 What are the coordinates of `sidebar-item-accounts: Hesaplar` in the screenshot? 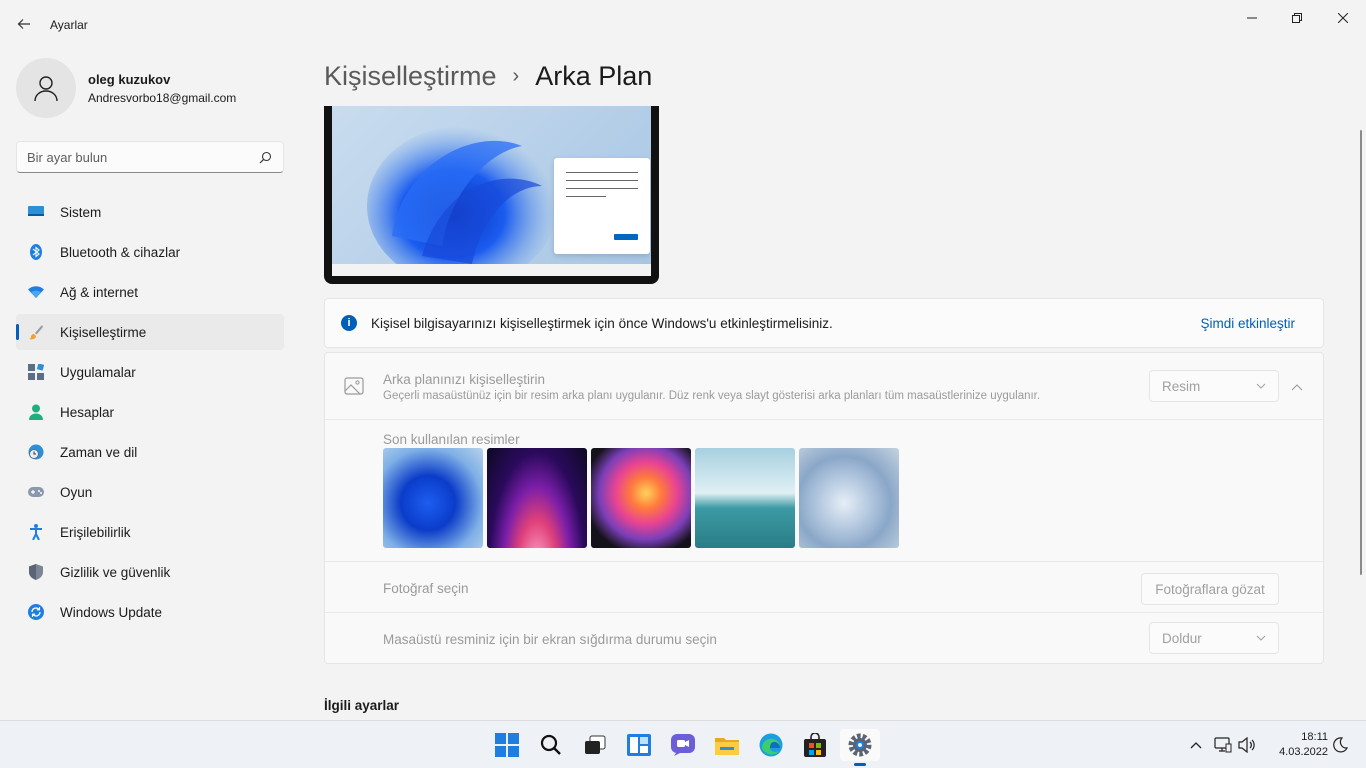 It's located at (150, 412).